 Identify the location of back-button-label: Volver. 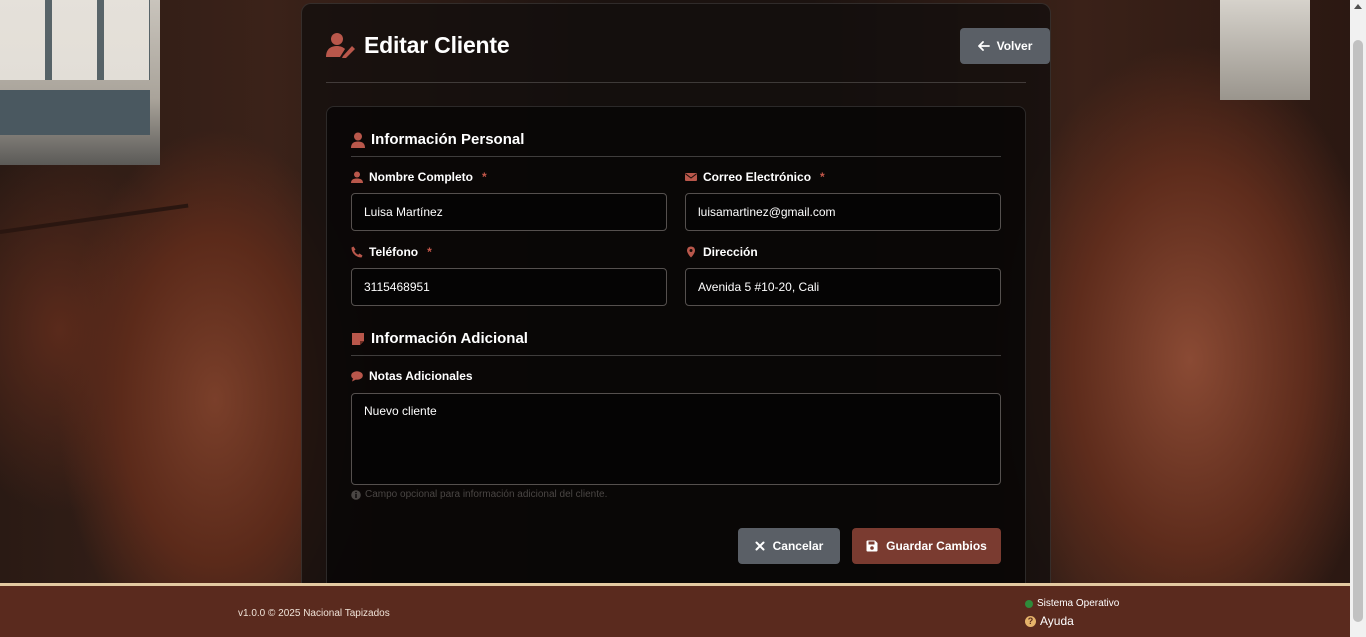
(1014, 46).